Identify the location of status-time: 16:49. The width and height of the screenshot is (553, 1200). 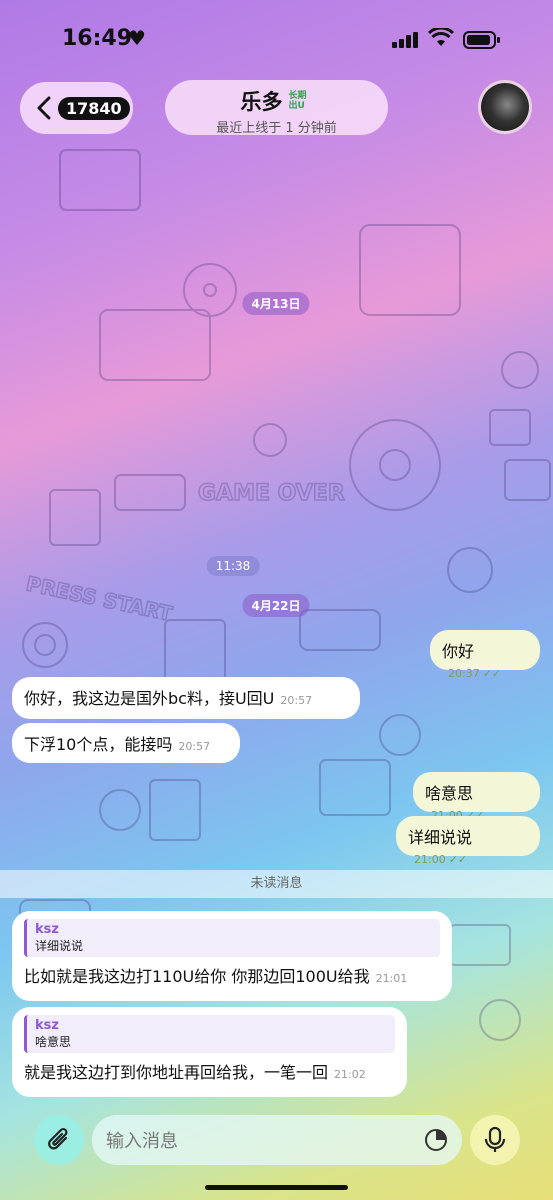
(97, 38).